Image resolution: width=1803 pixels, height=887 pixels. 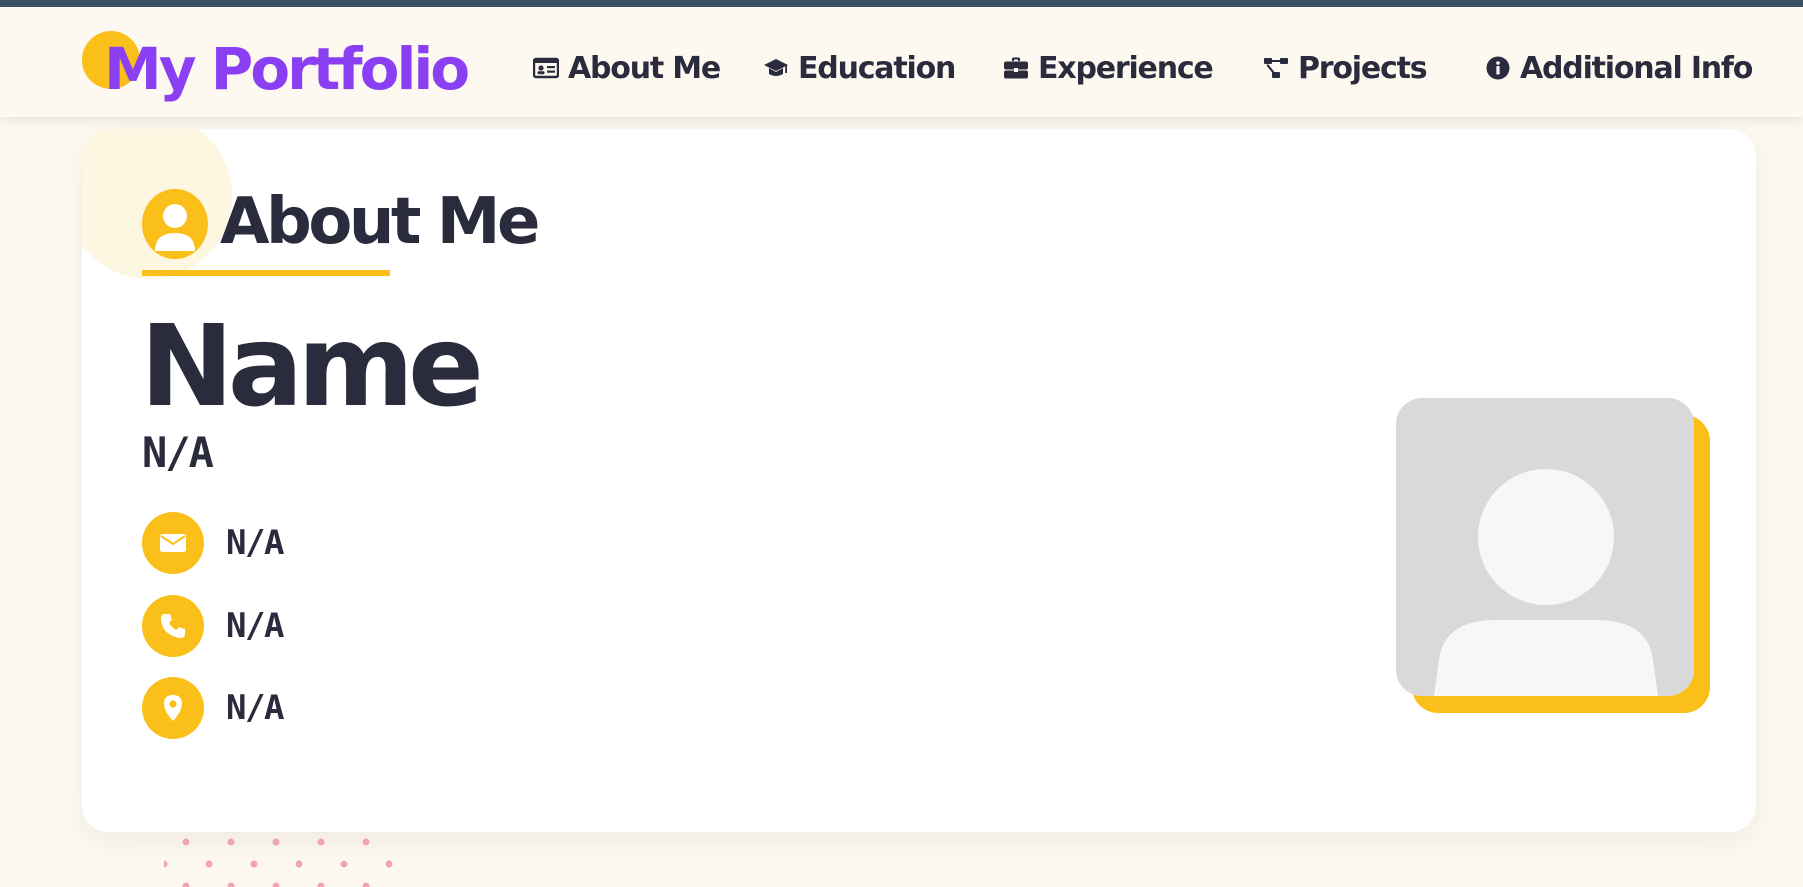 I want to click on section-title: About Me, so click(x=380, y=222).